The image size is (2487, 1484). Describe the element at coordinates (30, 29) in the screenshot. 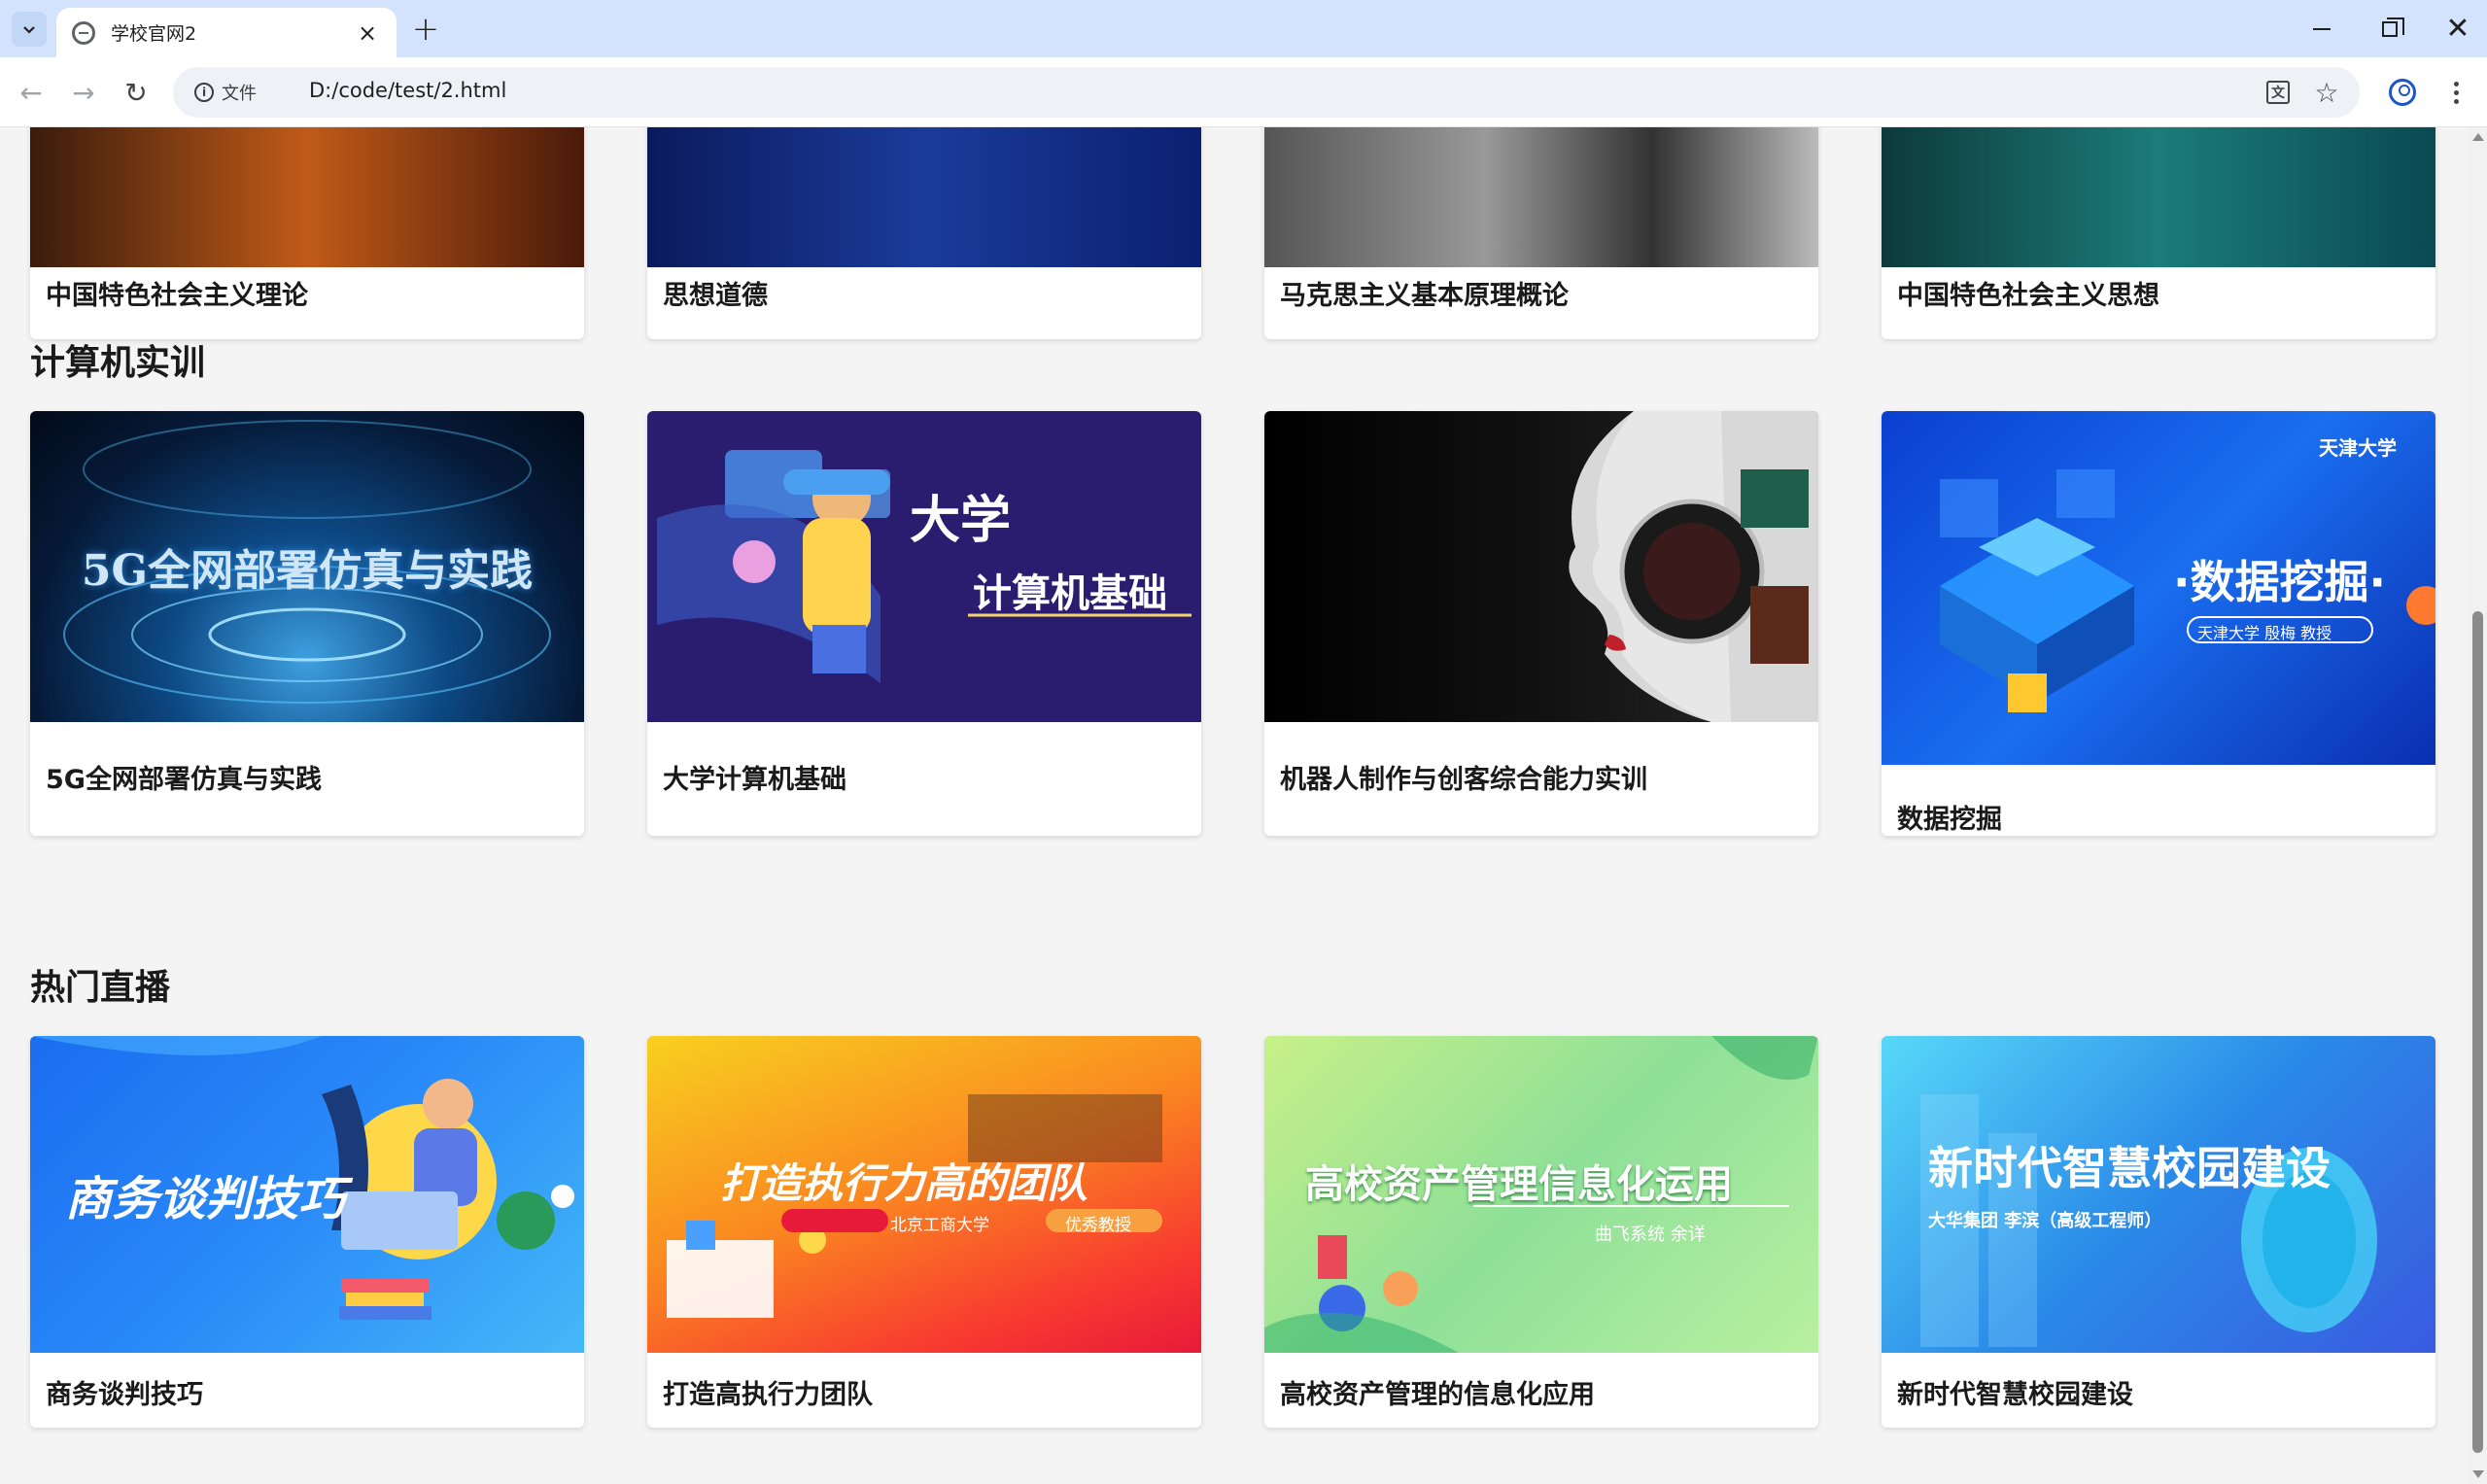

I see `tab-search-chevron-icon` at that location.